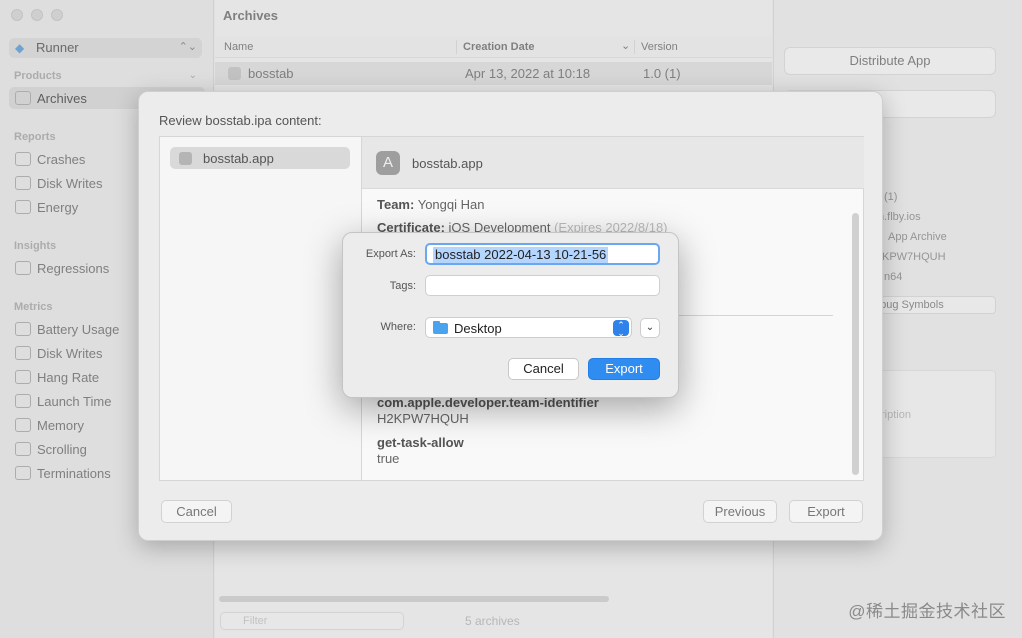  I want to click on detail-title: bosstab.app, so click(447, 163).